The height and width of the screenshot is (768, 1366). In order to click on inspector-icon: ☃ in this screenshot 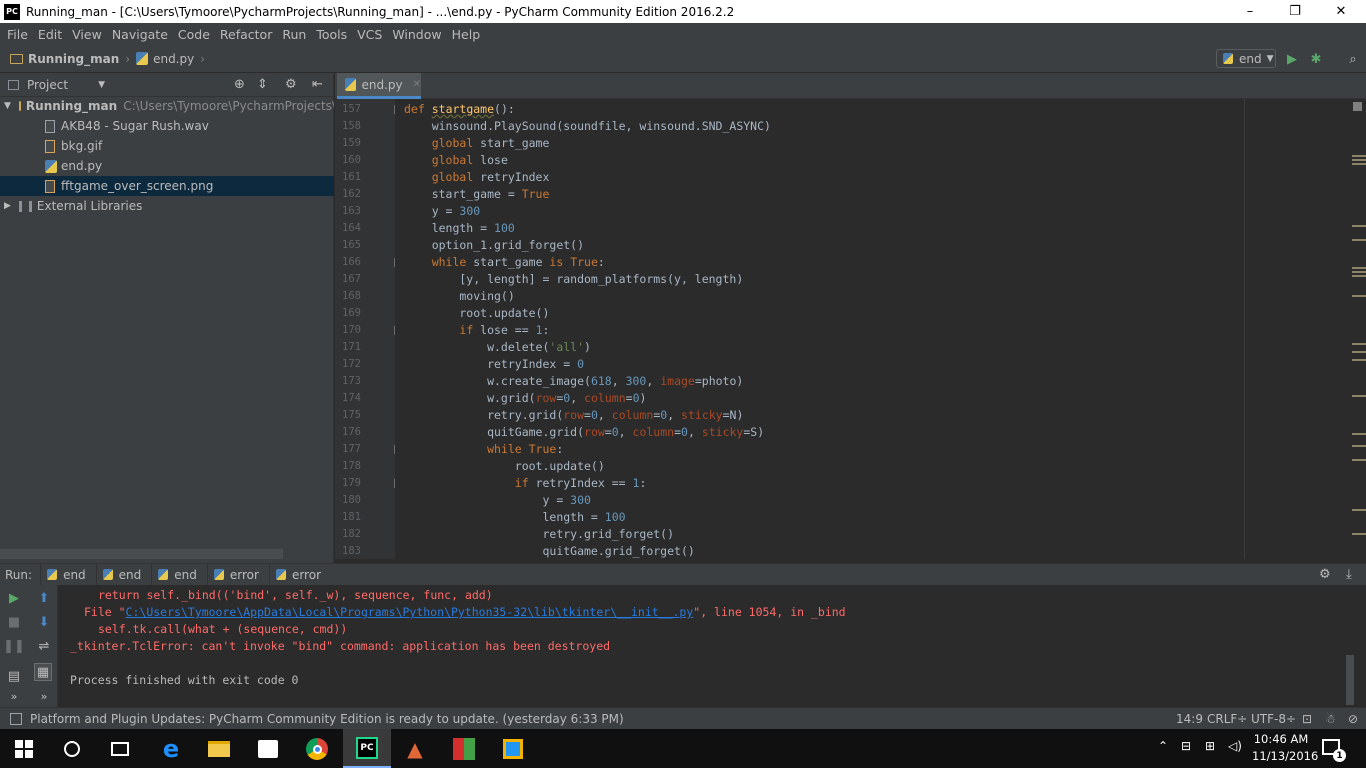, I will do `click(1330, 719)`.